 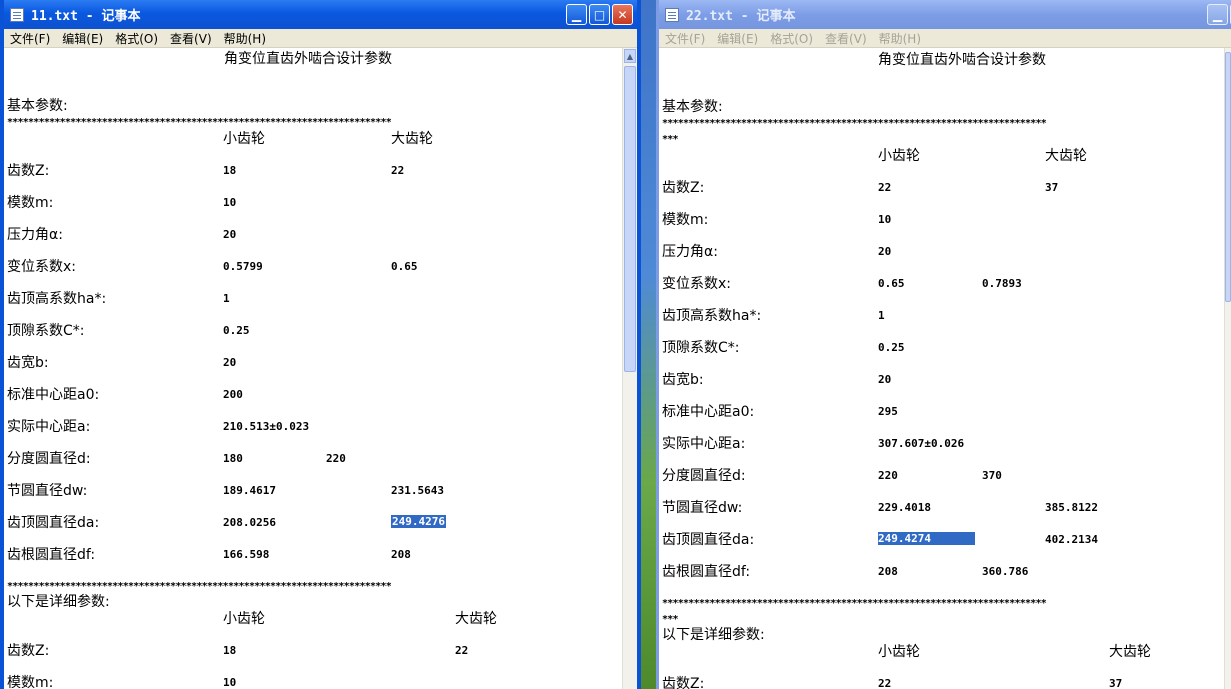 What do you see at coordinates (926, 538) in the screenshot?
I see `selected-text: 249.4274` at bounding box center [926, 538].